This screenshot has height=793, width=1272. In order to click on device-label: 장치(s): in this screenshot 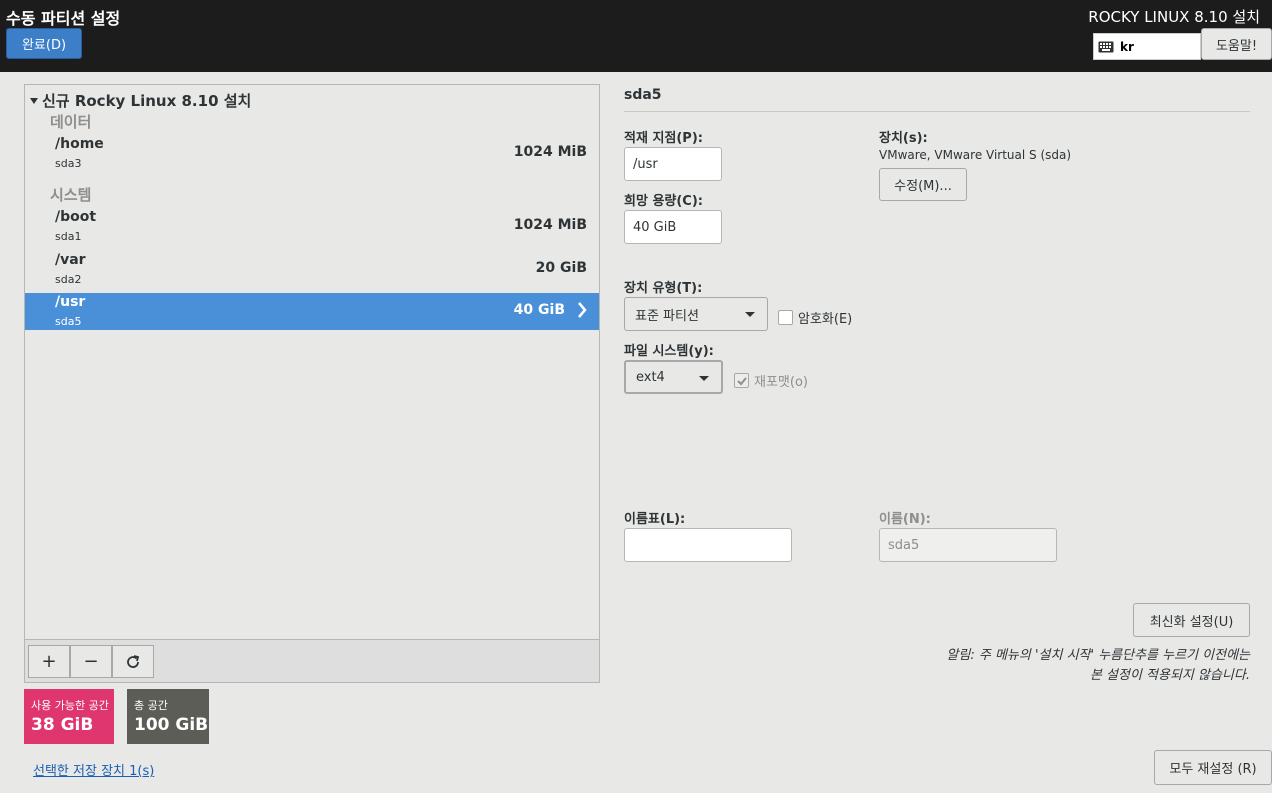, I will do `click(903, 138)`.